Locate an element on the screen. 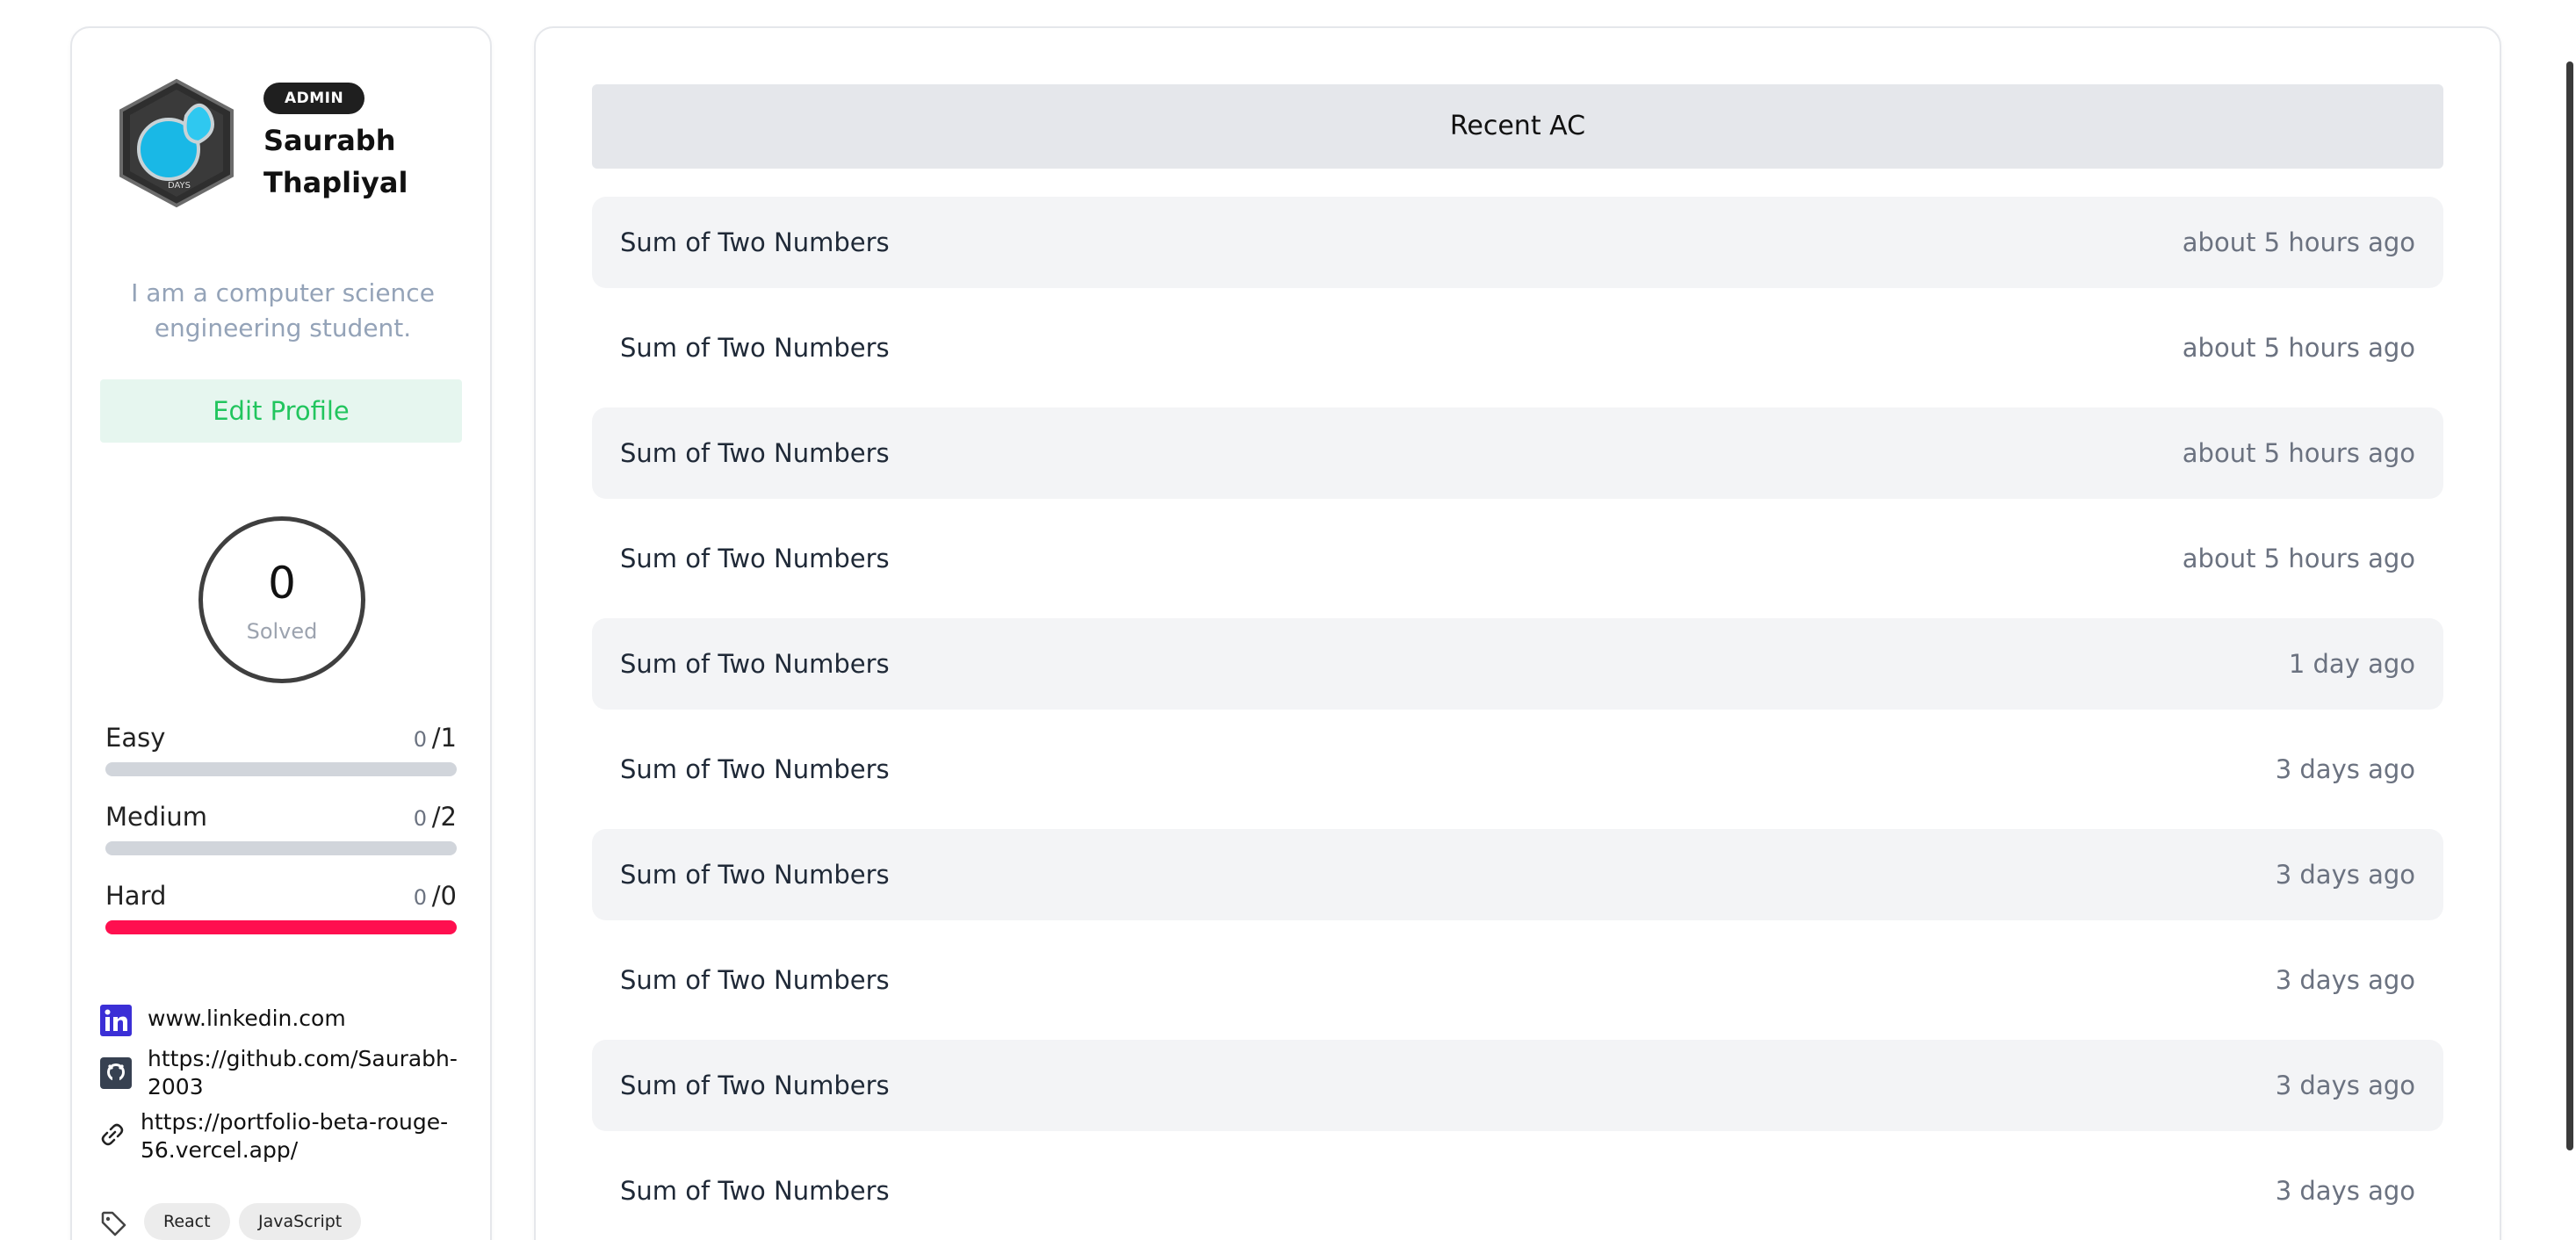 Image resolution: width=2576 pixels, height=1240 pixels. difficulty-label: Hard is located at coordinates (136, 896).